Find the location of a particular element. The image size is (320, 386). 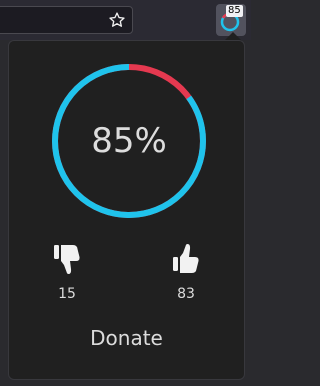

extension-badge: 85 is located at coordinates (234, 11).